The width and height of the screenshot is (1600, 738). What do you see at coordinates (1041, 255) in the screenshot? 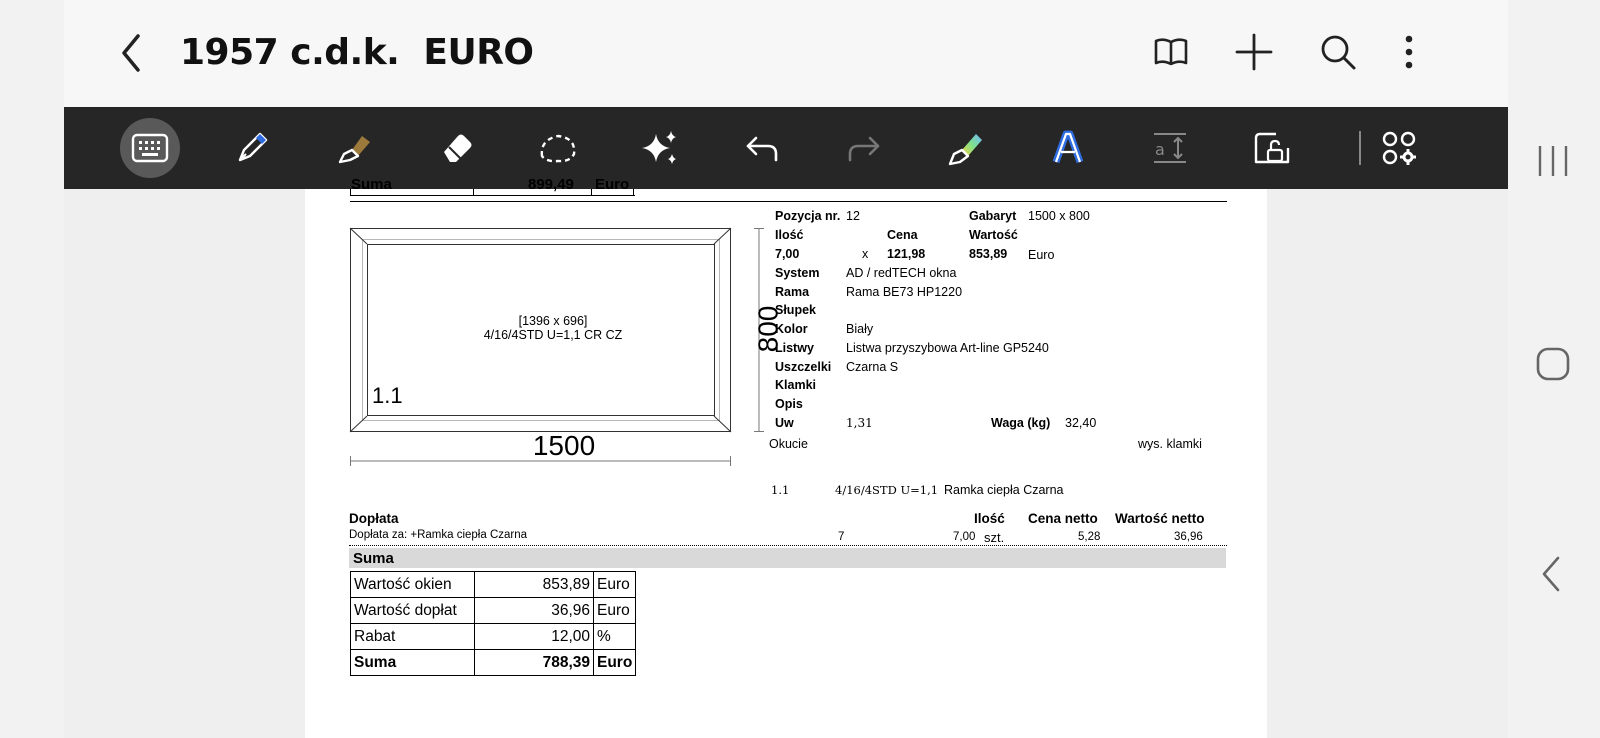
I see `wartosc-currency: Euro` at bounding box center [1041, 255].